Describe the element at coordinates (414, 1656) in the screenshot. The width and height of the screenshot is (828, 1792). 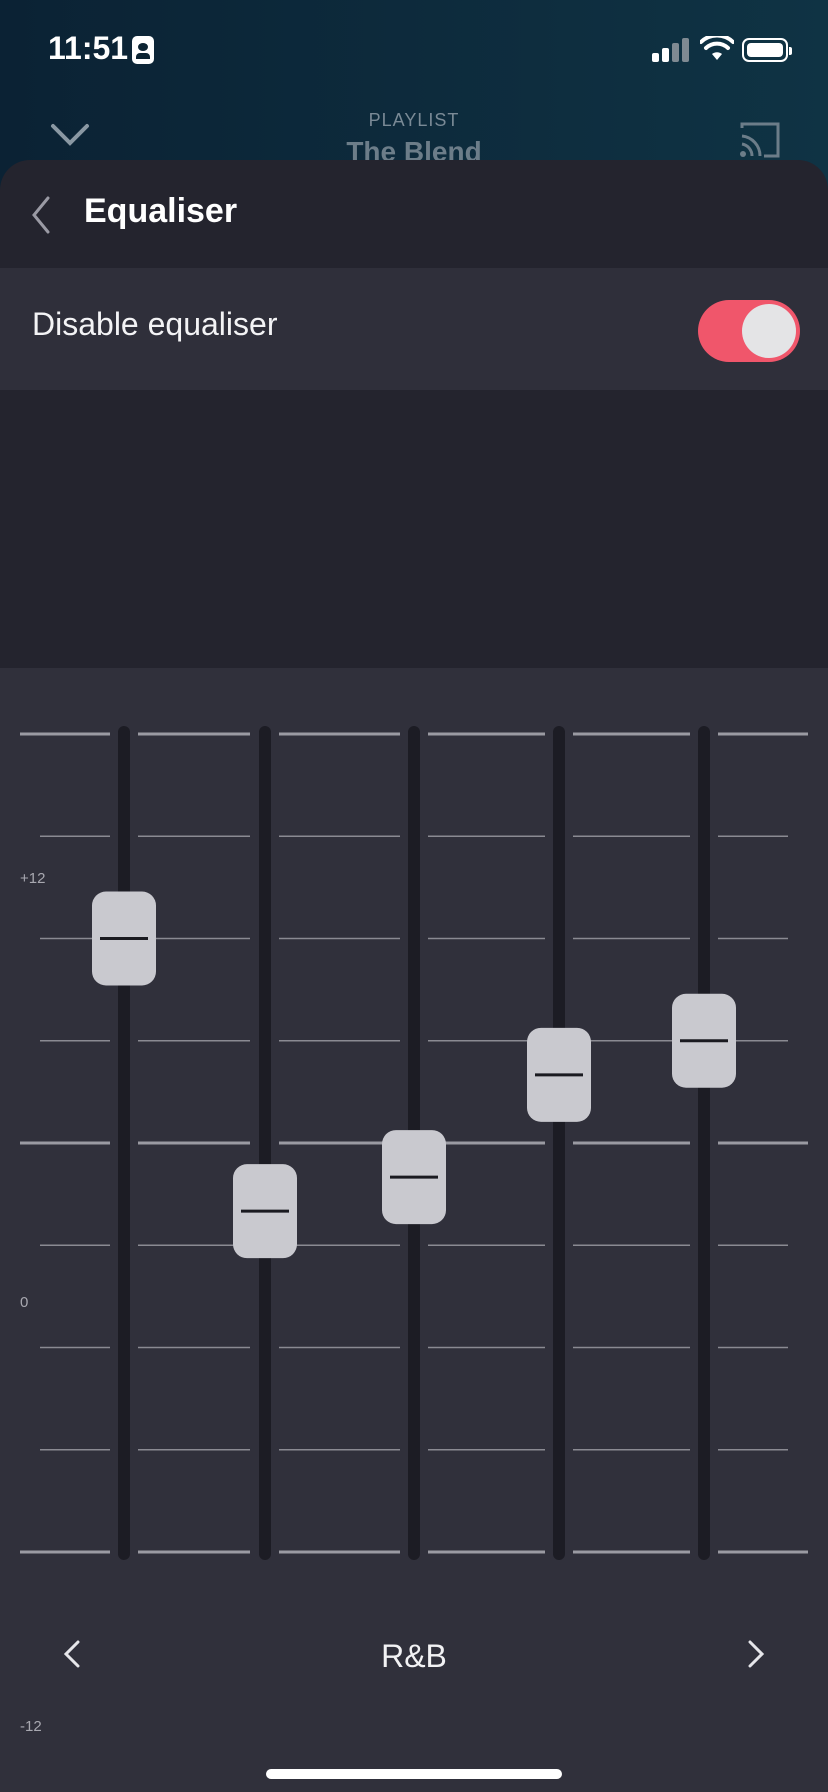
I see `preset-name: R&B` at that location.